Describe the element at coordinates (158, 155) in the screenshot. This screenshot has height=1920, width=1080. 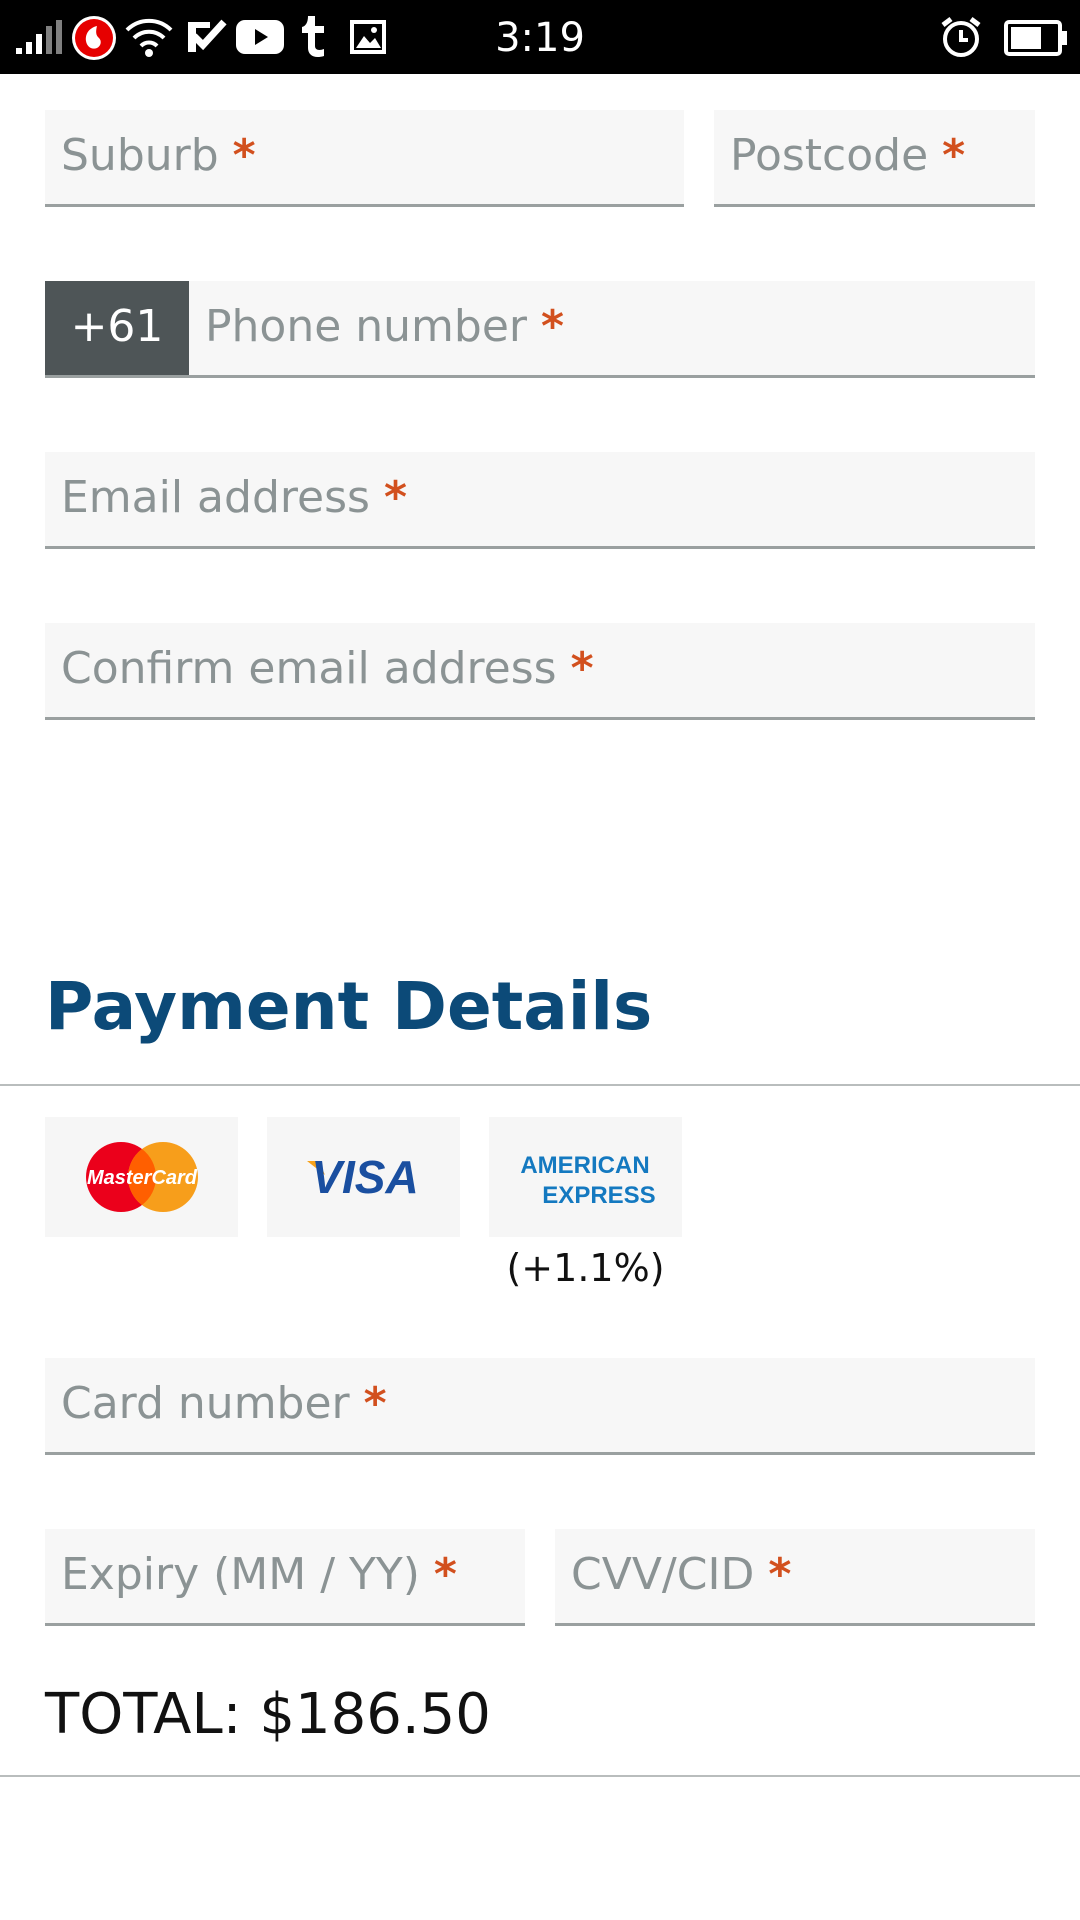
I see `suburb-placeholder: Suburb *` at that location.